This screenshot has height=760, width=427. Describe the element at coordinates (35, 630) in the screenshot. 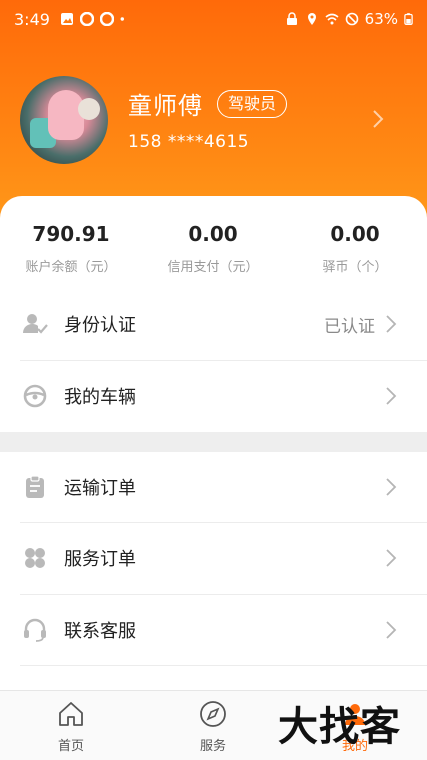

I see `headset-icon` at that location.